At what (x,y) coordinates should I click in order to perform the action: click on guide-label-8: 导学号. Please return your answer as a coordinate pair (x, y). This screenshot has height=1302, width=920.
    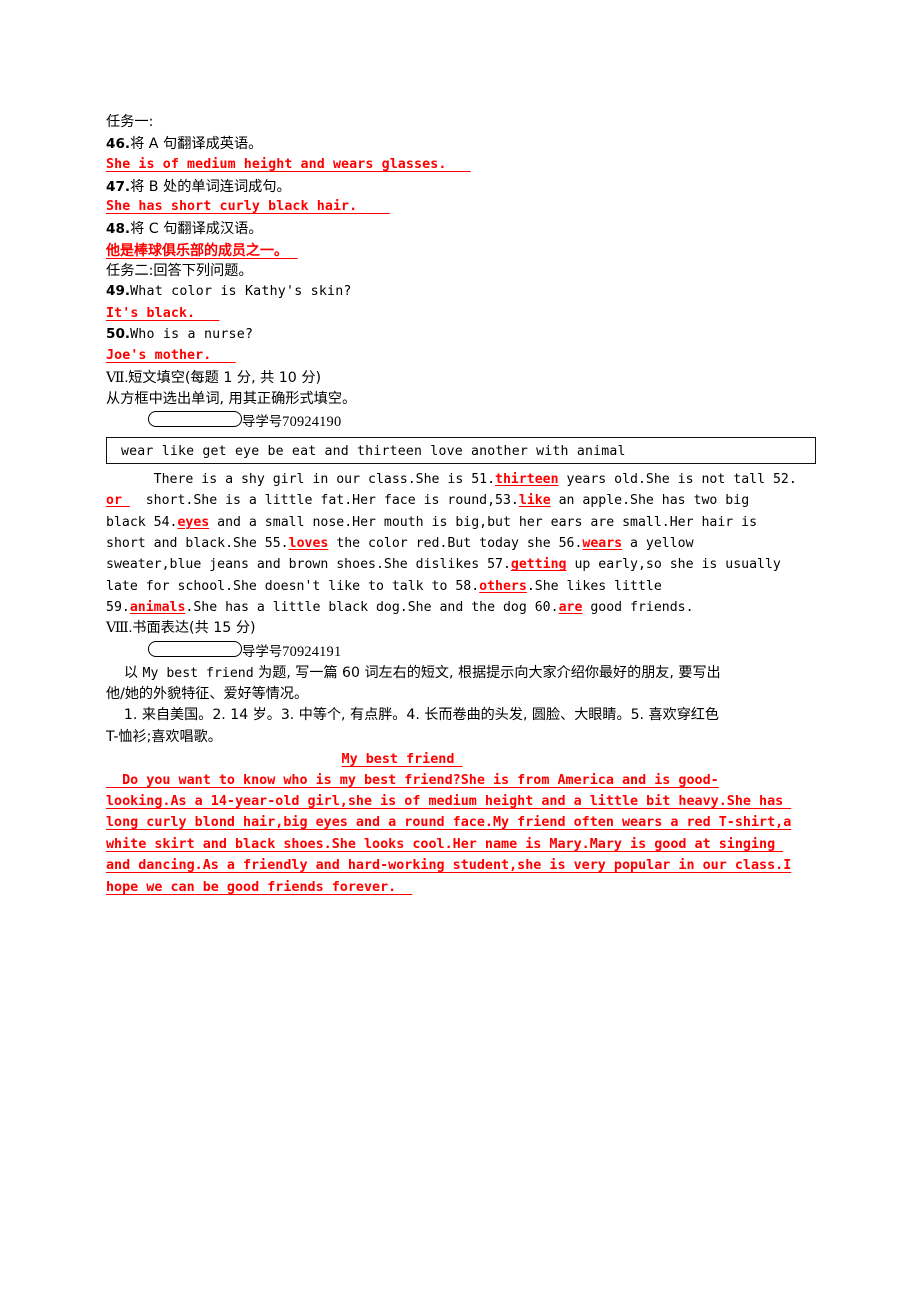
    Looking at the image, I should click on (262, 652).